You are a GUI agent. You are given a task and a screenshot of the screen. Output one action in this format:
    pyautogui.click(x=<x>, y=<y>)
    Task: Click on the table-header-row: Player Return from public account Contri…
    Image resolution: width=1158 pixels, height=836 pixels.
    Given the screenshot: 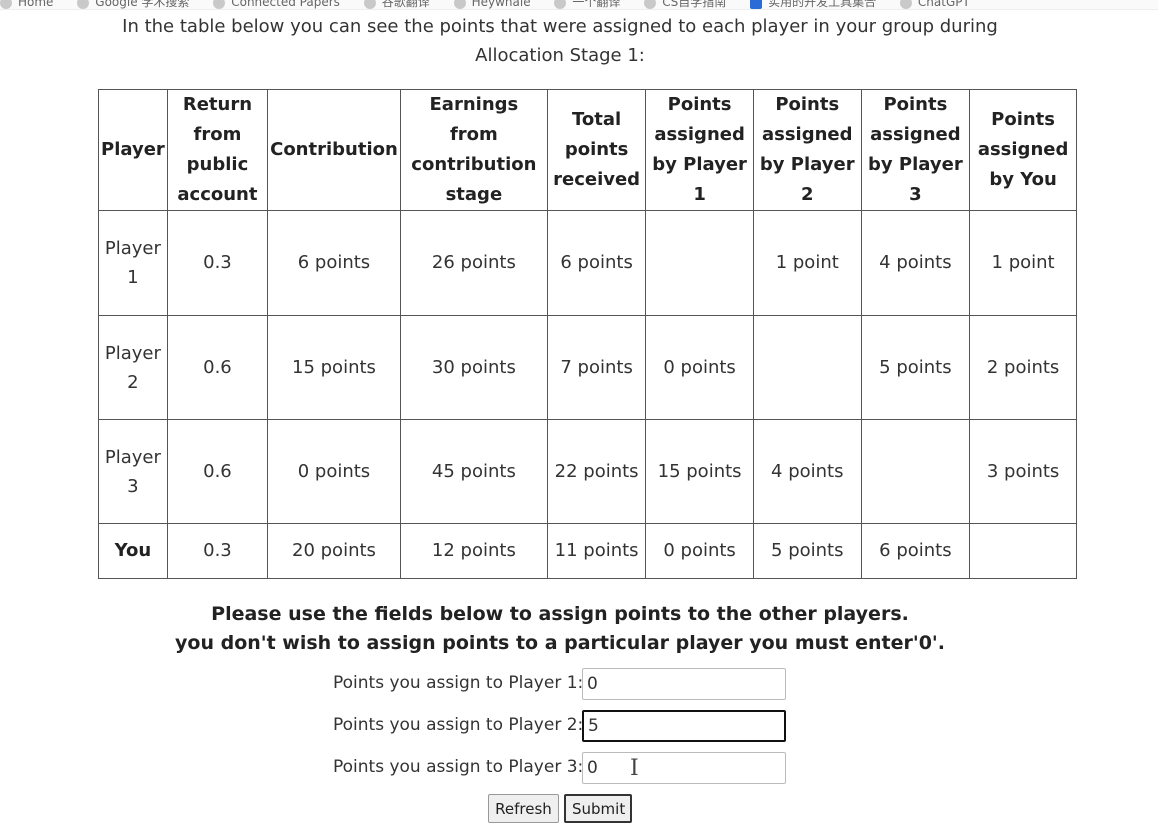 What is the action you would take?
    pyautogui.click(x=587, y=150)
    